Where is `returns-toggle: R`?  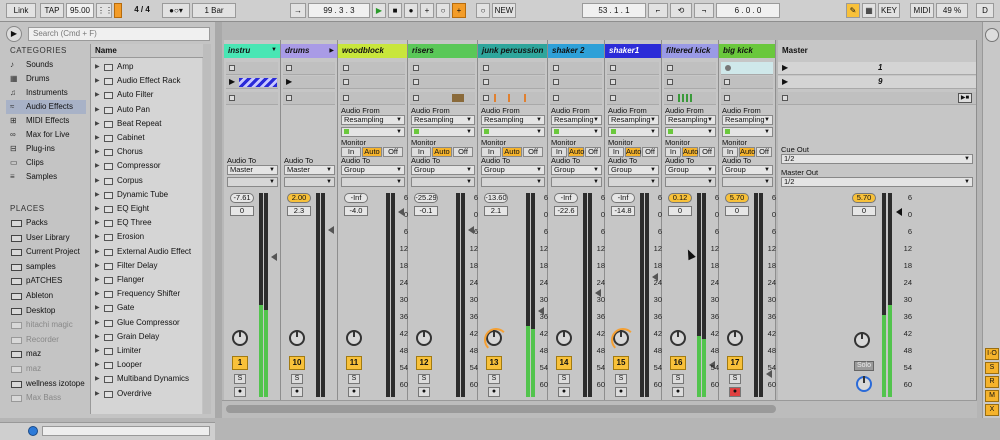 returns-toggle: R is located at coordinates (992, 382).